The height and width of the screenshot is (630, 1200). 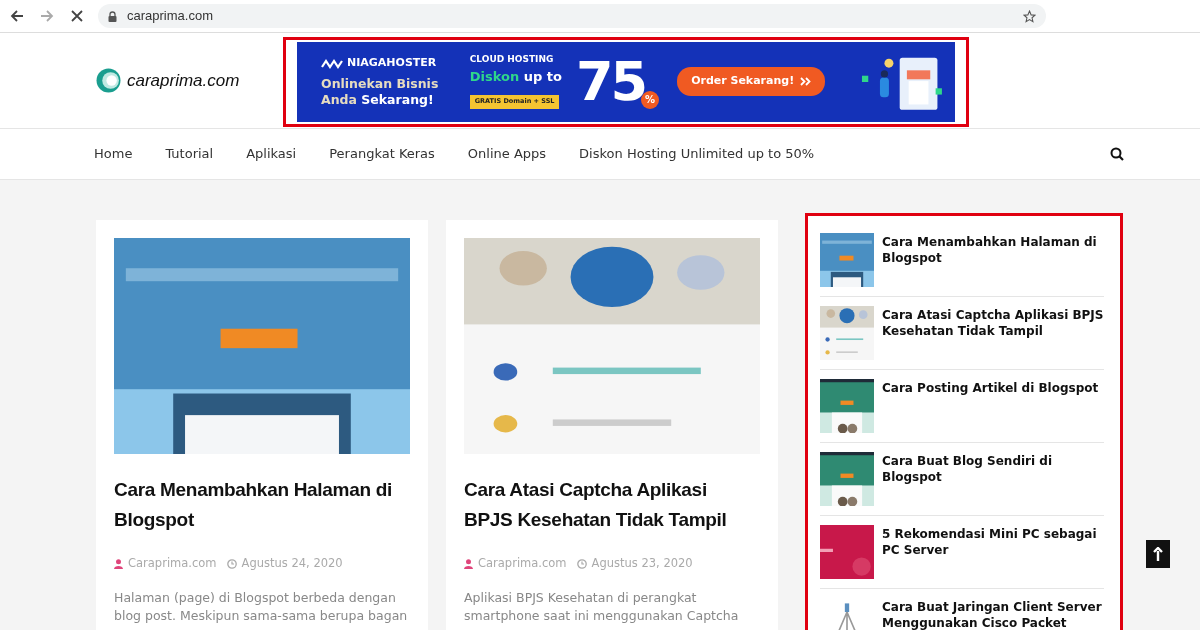 What do you see at coordinates (1117, 154) in the screenshot?
I see `search-icon` at bounding box center [1117, 154].